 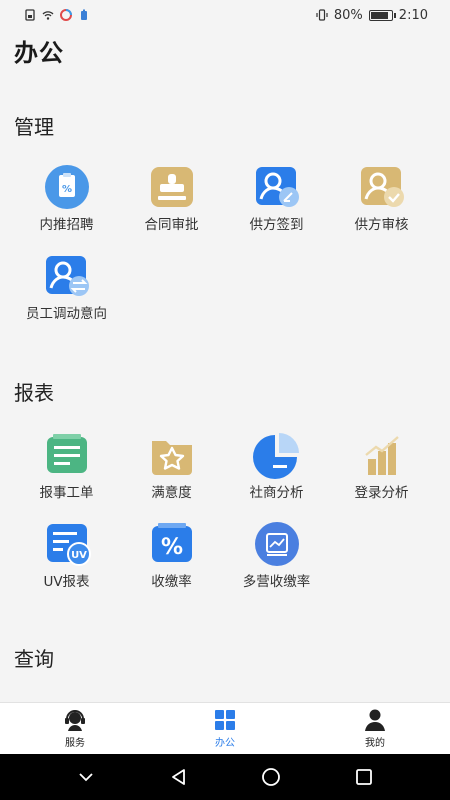 I want to click on page-title: 办公, so click(x=39, y=53).